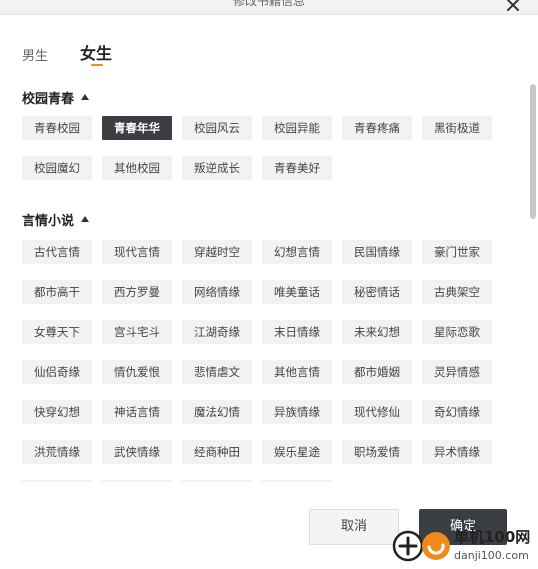  I want to click on category-tag: 校园异能, so click(297, 128).